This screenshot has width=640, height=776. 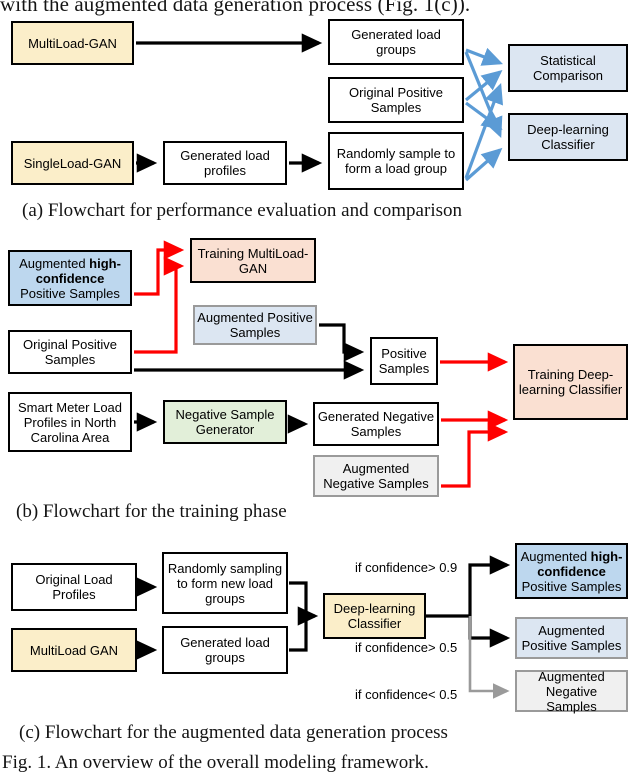 I want to click on box-augmented-negative-samples-c: Augmented Negative Samples, so click(x=571, y=691).